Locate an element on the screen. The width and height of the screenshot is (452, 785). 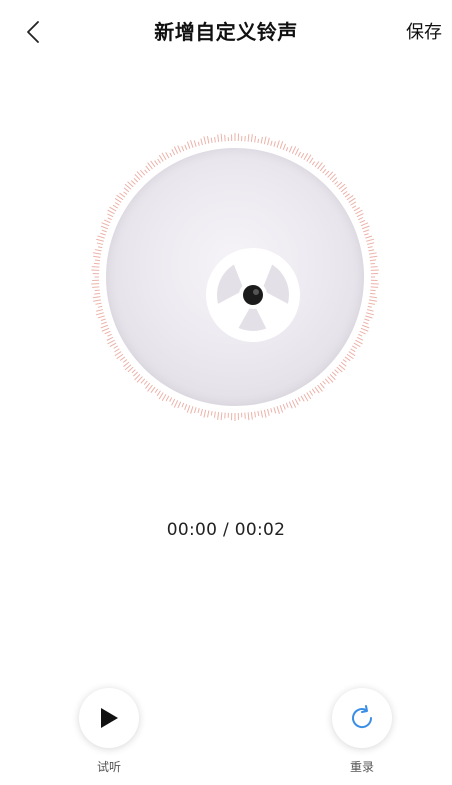
record-hub-icon is located at coordinates (253, 295).